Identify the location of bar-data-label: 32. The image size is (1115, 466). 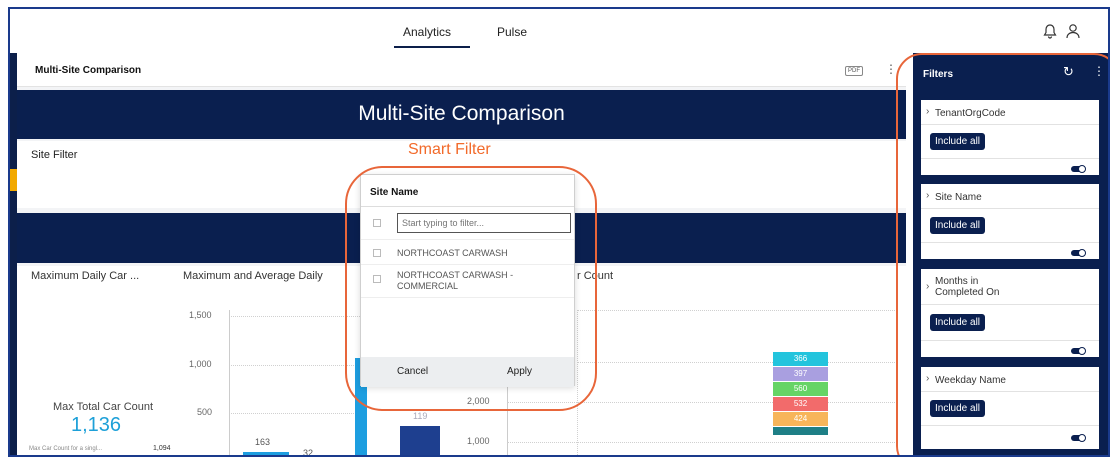
(308, 452).